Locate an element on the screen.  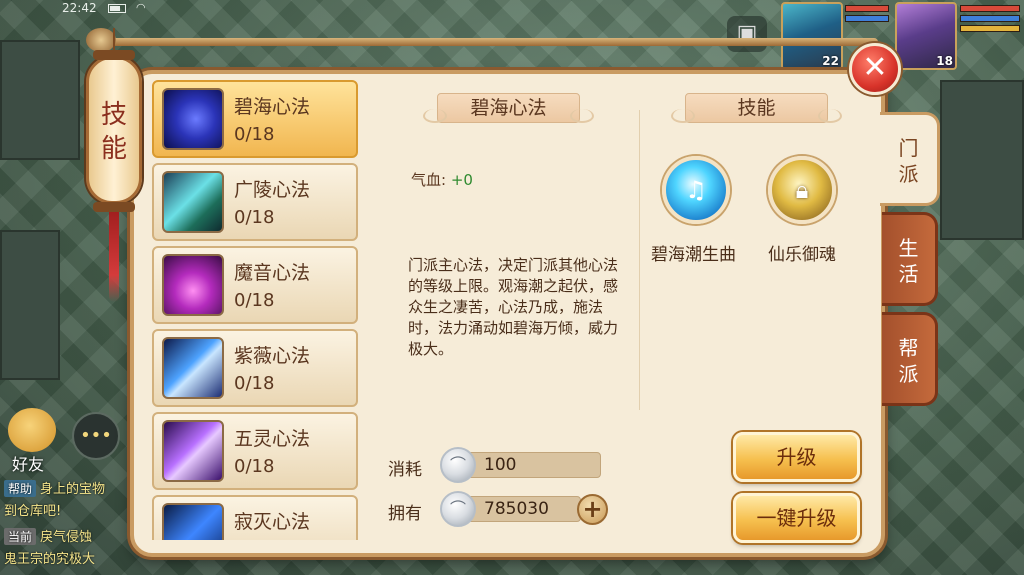
chat-line: 鬼王宗的究极大 is located at coordinates (49, 557).